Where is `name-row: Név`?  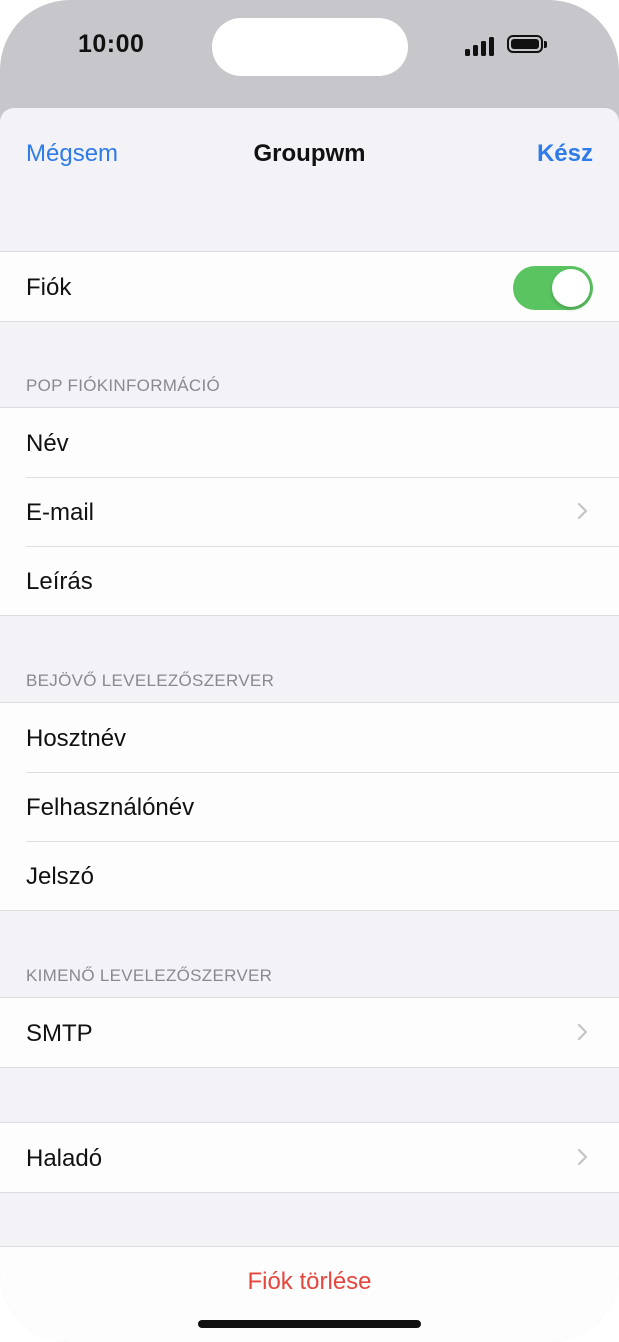
name-row: Név is located at coordinates (309, 442).